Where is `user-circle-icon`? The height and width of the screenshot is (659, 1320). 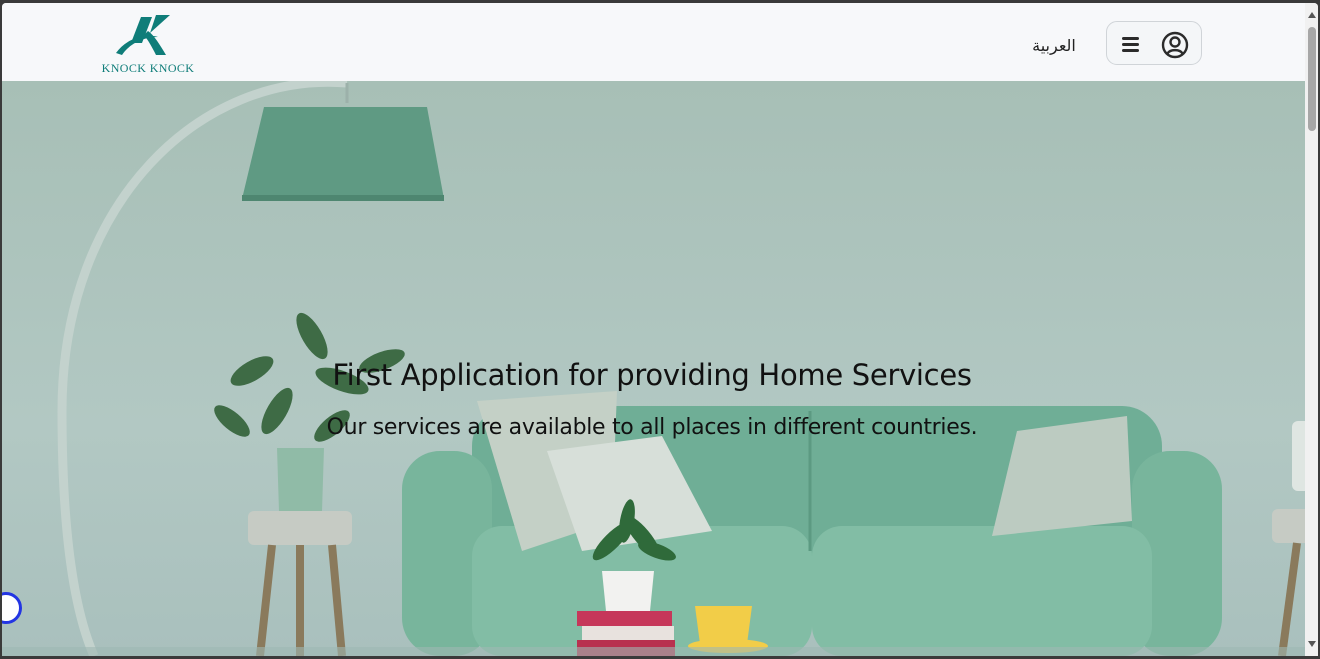
user-circle-icon is located at coordinates (1175, 45).